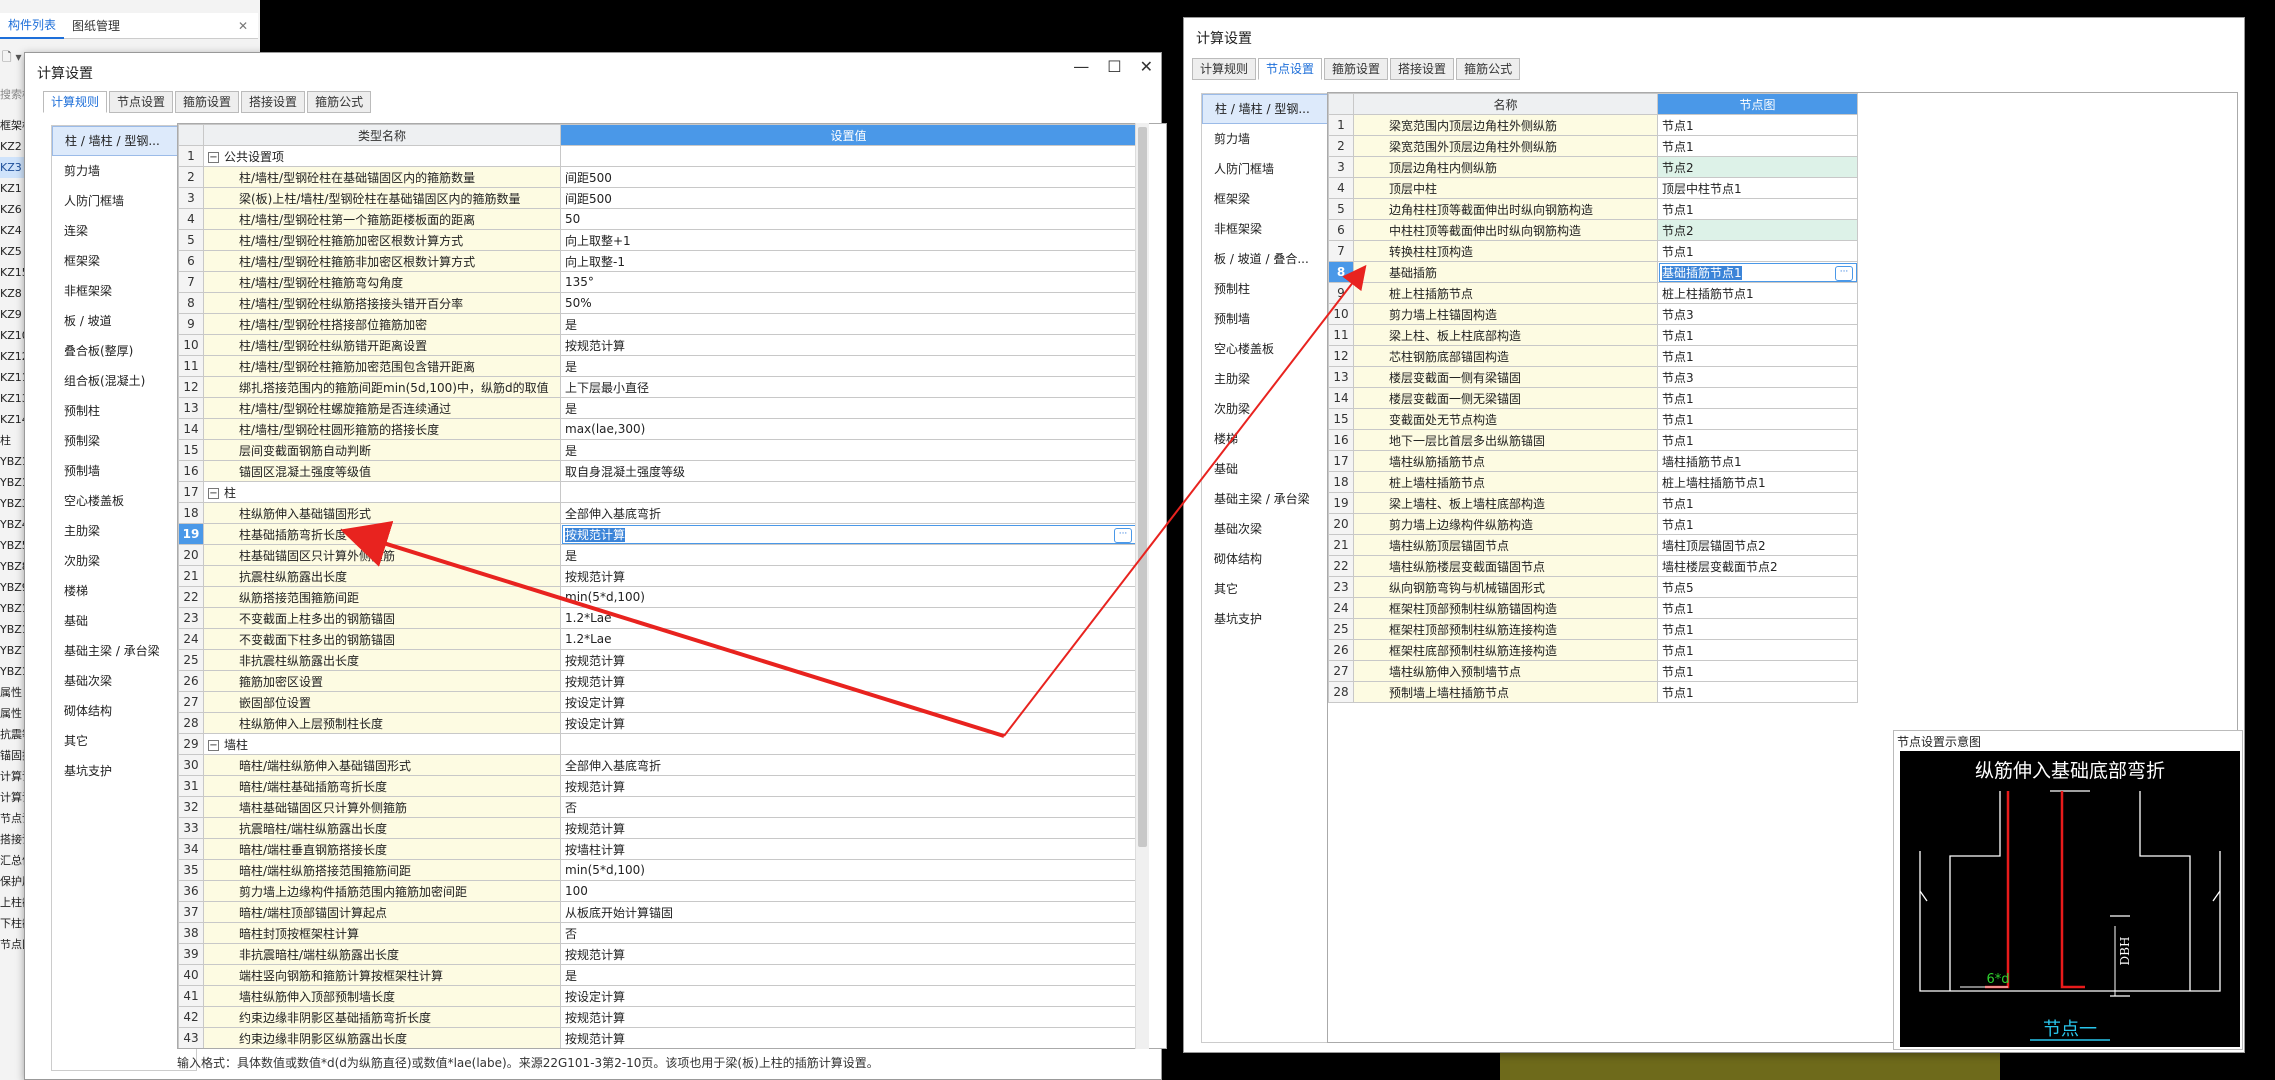 This screenshot has width=2275, height=1080. I want to click on row-value: 顶层中柱节点1, so click(1757, 188).